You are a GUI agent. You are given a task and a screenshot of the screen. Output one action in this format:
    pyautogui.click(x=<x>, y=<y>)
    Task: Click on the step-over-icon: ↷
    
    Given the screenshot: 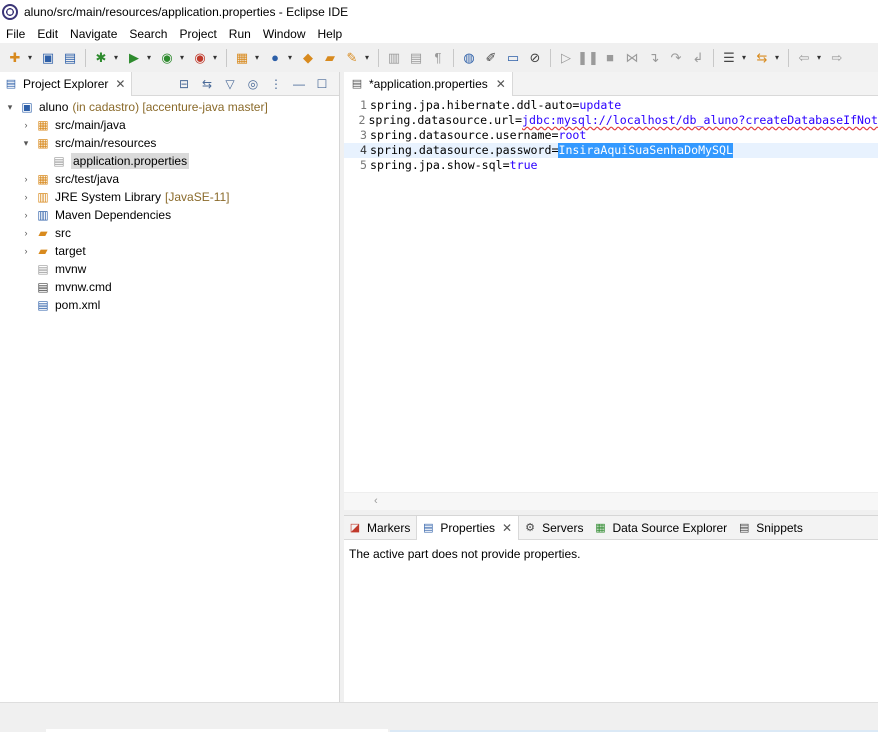 What is the action you would take?
    pyautogui.click(x=676, y=58)
    